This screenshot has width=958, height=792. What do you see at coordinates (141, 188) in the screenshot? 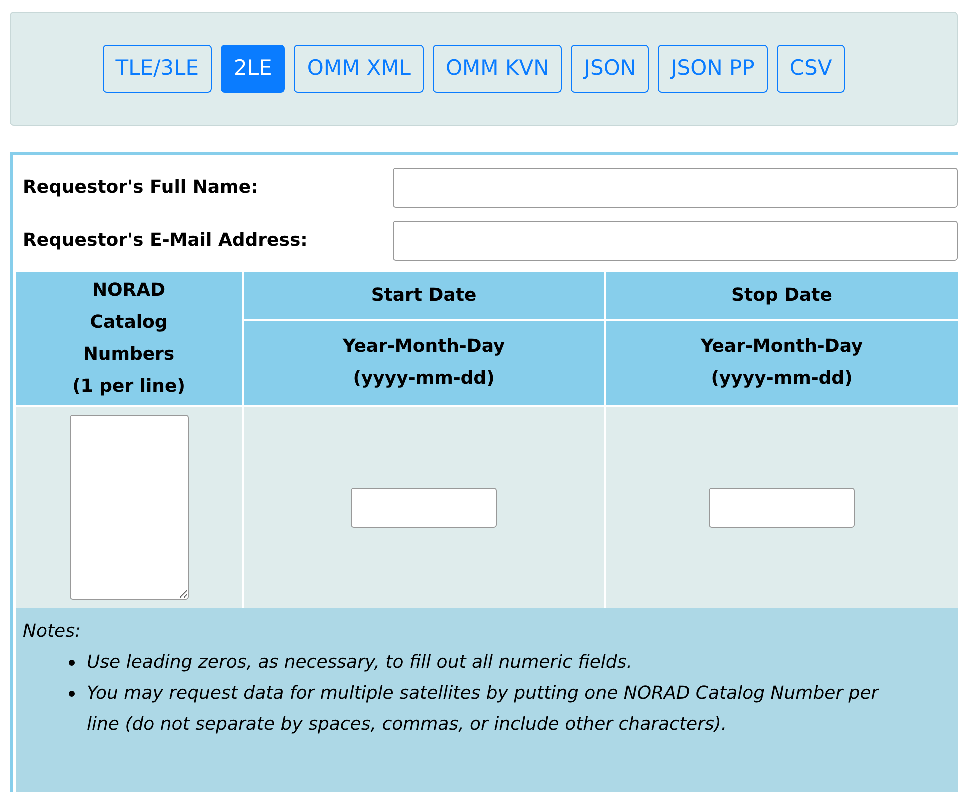
I see `field-label: Requestor's Full Name:` at bounding box center [141, 188].